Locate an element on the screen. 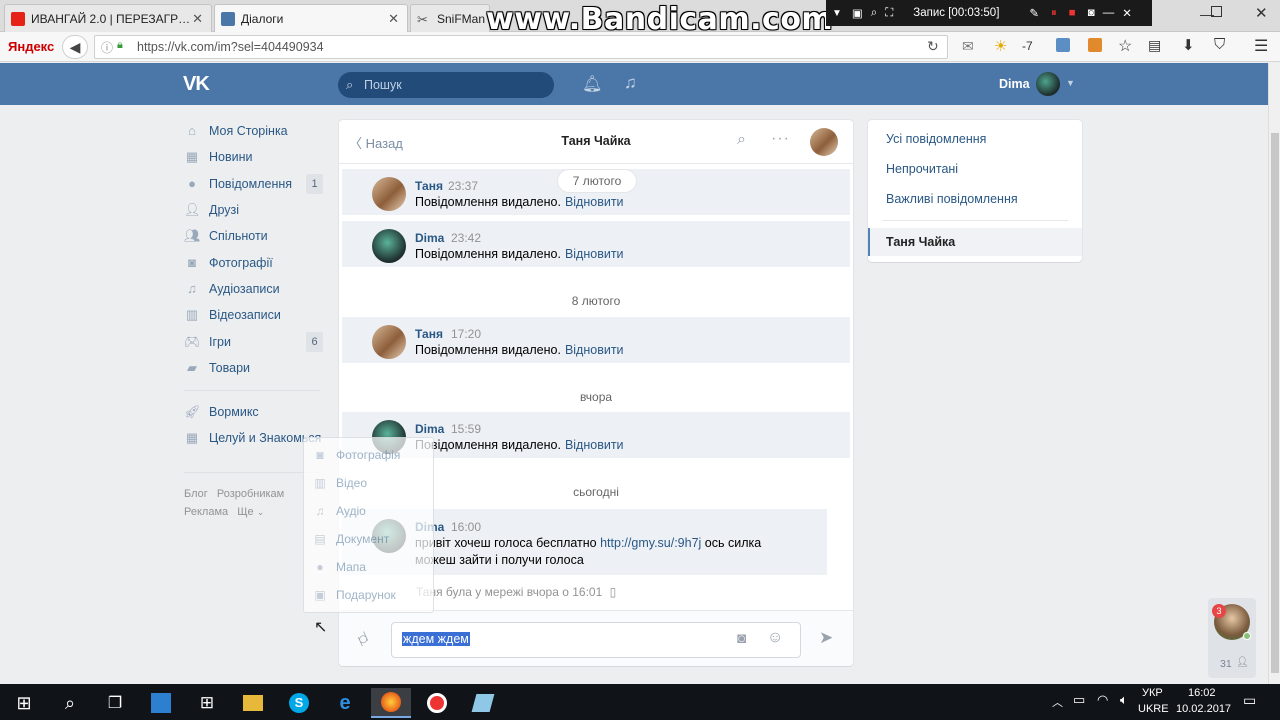 The width and height of the screenshot is (1280, 720). nav-item-friends: 👤︎ Друзі is located at coordinates (211, 210).